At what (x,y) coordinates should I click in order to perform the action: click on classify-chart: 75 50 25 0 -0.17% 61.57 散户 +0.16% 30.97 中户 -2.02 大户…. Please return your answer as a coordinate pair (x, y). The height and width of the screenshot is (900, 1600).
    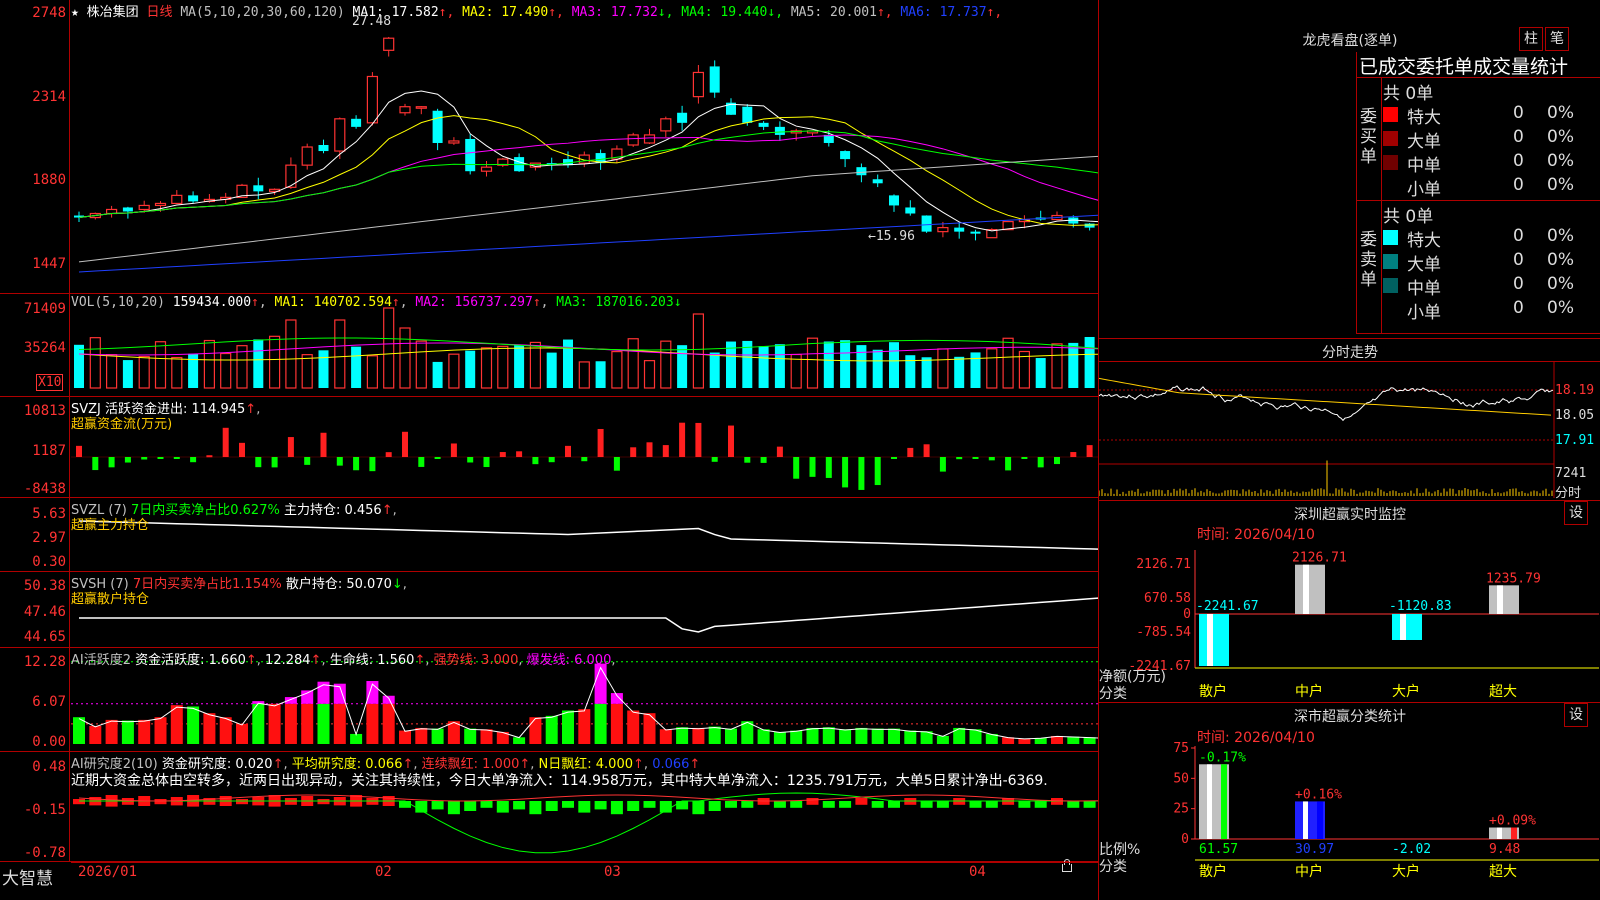
    Looking at the image, I should click on (1349, 821).